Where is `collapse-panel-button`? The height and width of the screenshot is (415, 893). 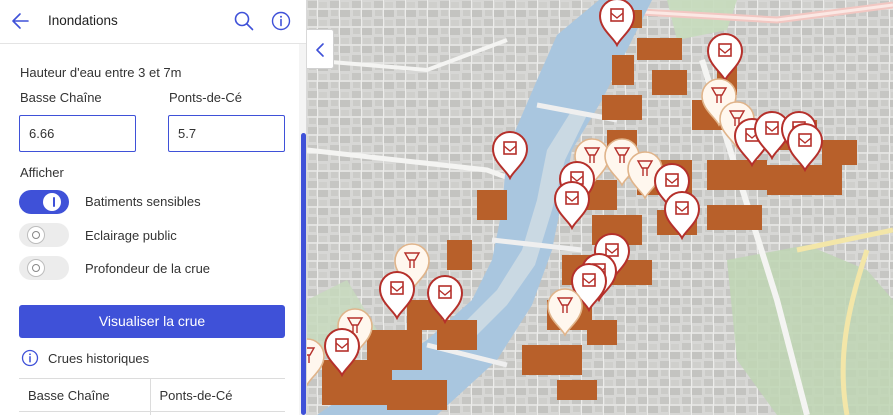 collapse-panel-button is located at coordinates (320, 49).